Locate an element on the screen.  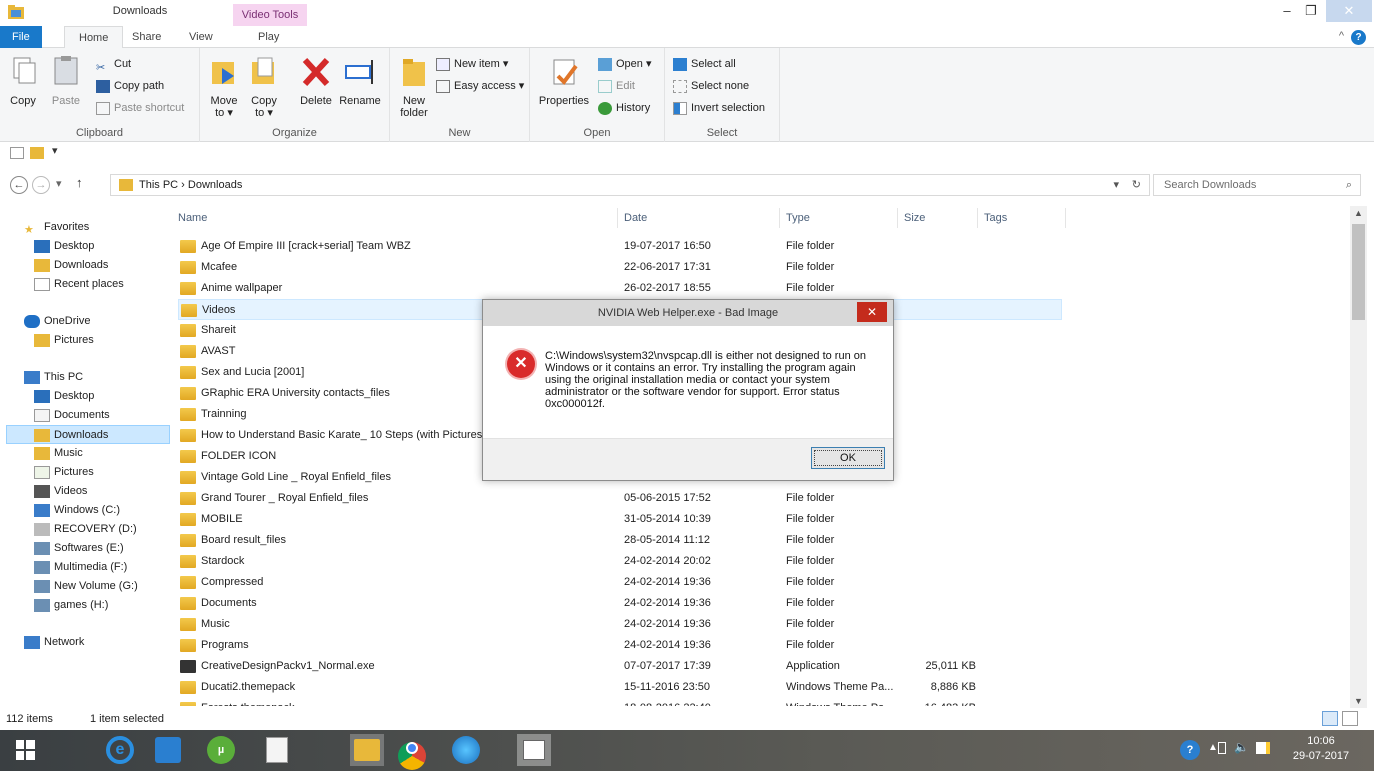
column-size: Size is located at coordinates (938, 218).